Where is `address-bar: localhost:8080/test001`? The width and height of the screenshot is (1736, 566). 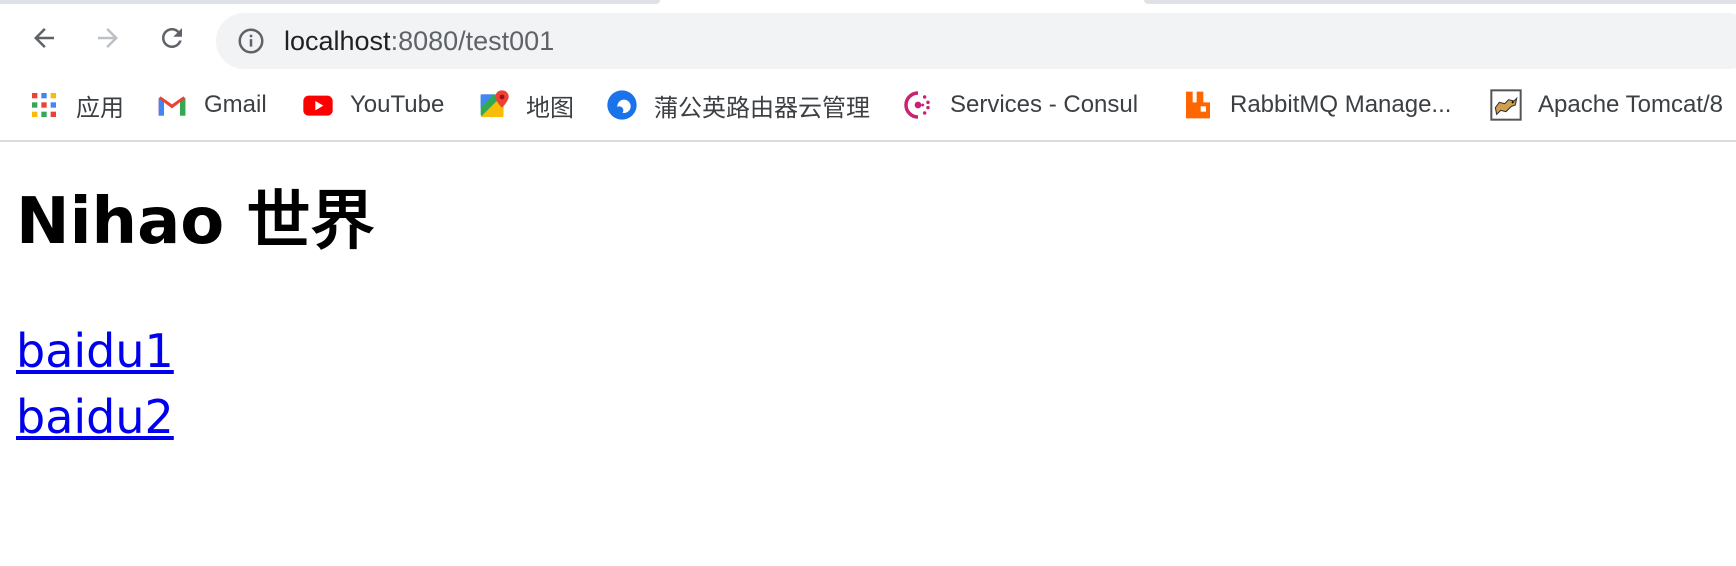 address-bar: localhost:8080/test001 is located at coordinates (976, 41).